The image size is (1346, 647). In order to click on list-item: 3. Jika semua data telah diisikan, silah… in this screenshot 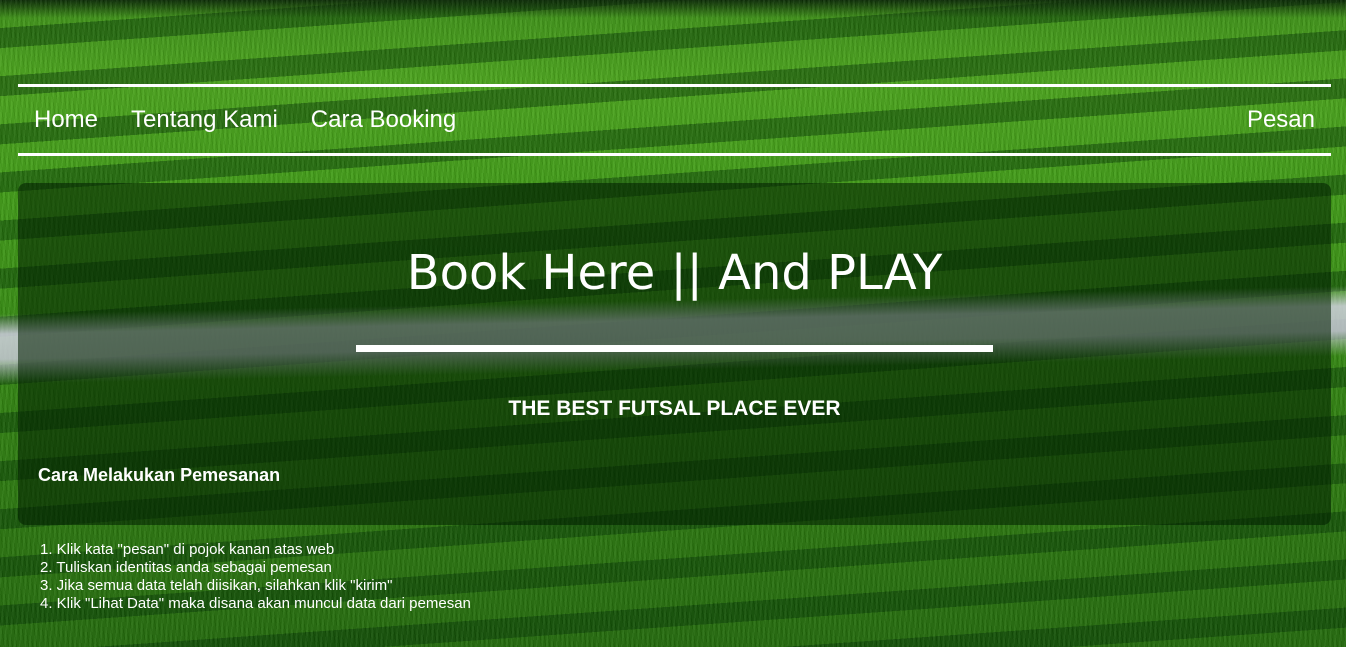, I will do `click(216, 585)`.